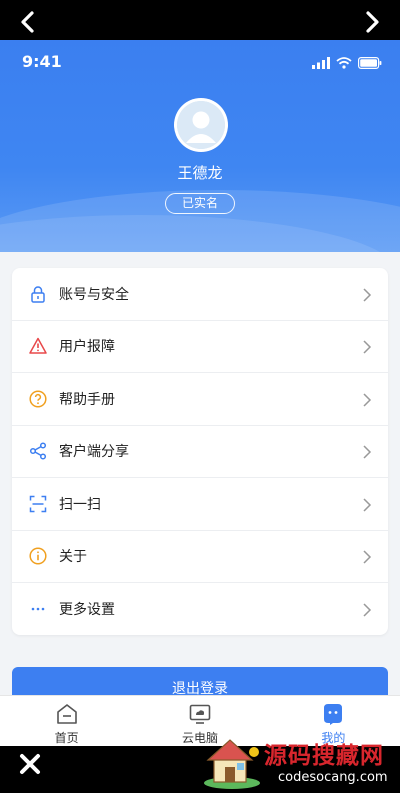  Describe the element at coordinates (80, 504) in the screenshot. I see `menu-item-label: 扫一扫` at that location.